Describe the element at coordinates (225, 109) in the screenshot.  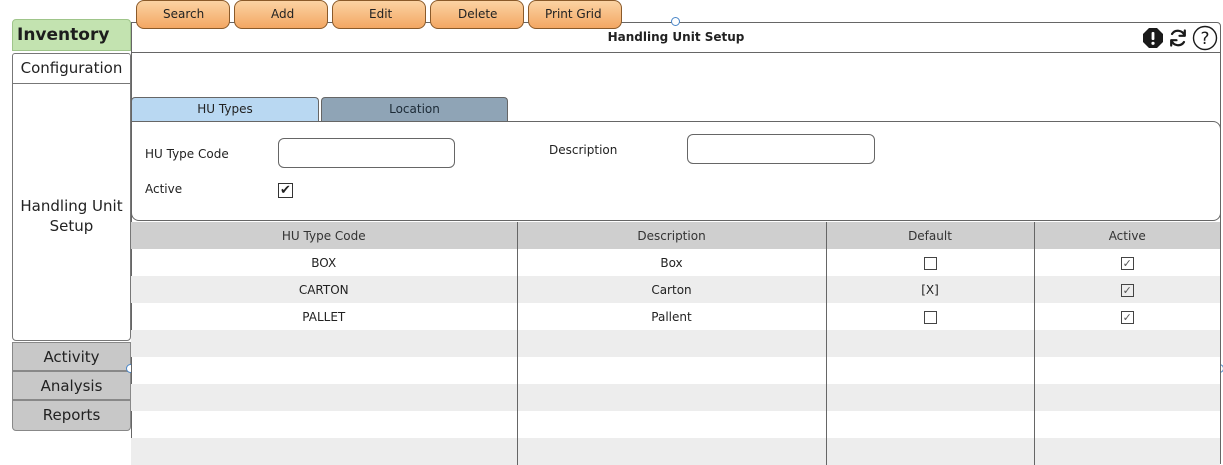
I see `tab-hu-types: HU Types` at that location.